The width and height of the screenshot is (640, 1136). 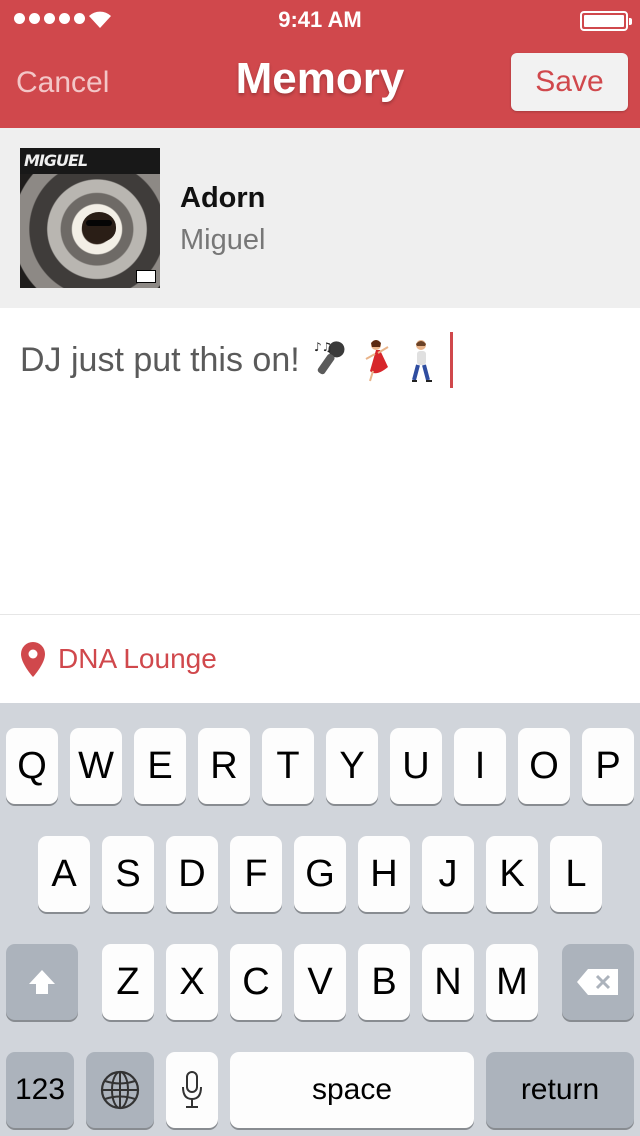 I want to click on status-bar: 9:41 AM, so click(x=320, y=20).